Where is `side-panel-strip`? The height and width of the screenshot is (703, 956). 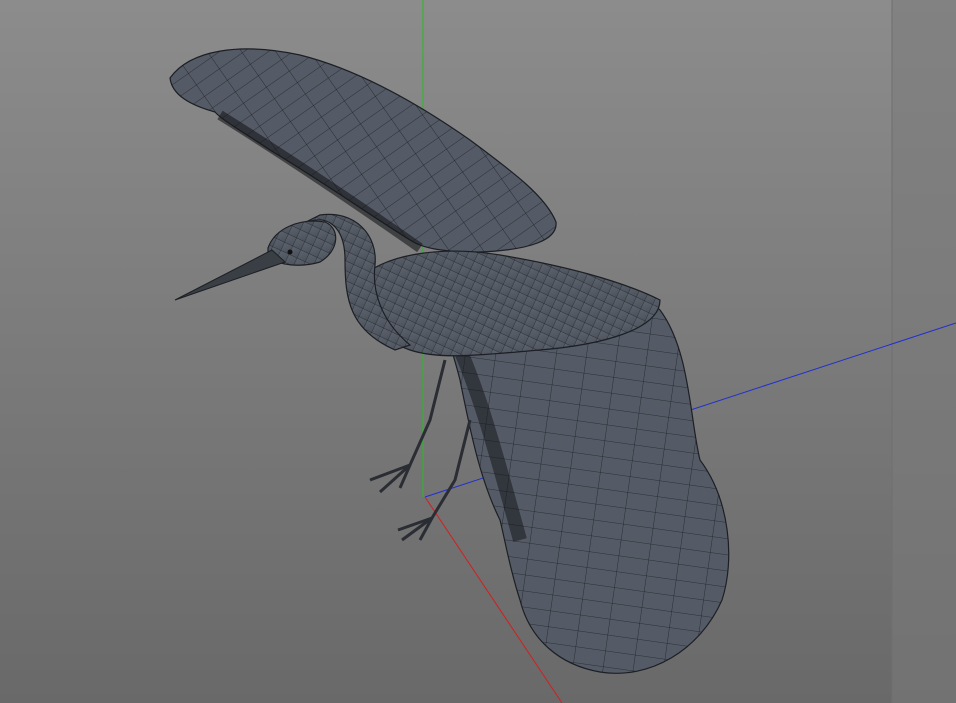 side-panel-strip is located at coordinates (924, 351).